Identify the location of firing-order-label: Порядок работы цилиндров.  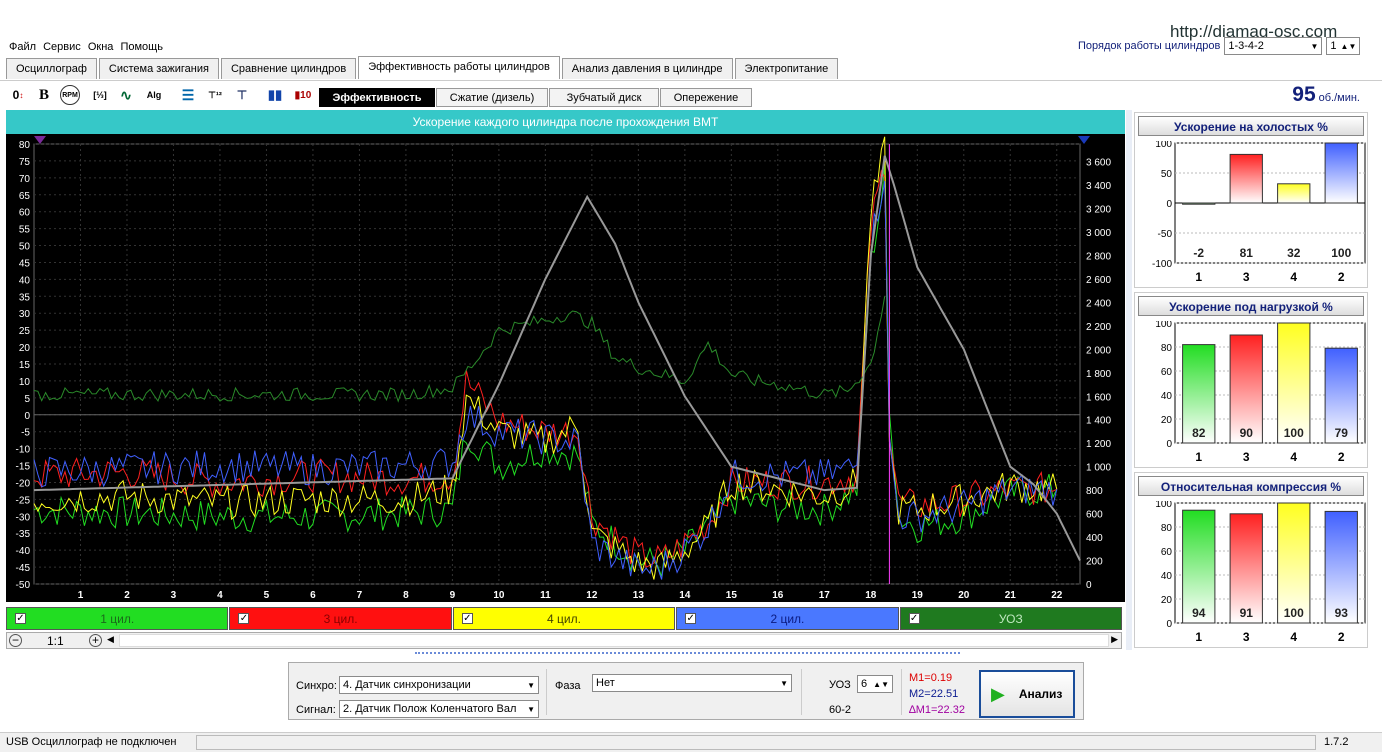
(1149, 46).